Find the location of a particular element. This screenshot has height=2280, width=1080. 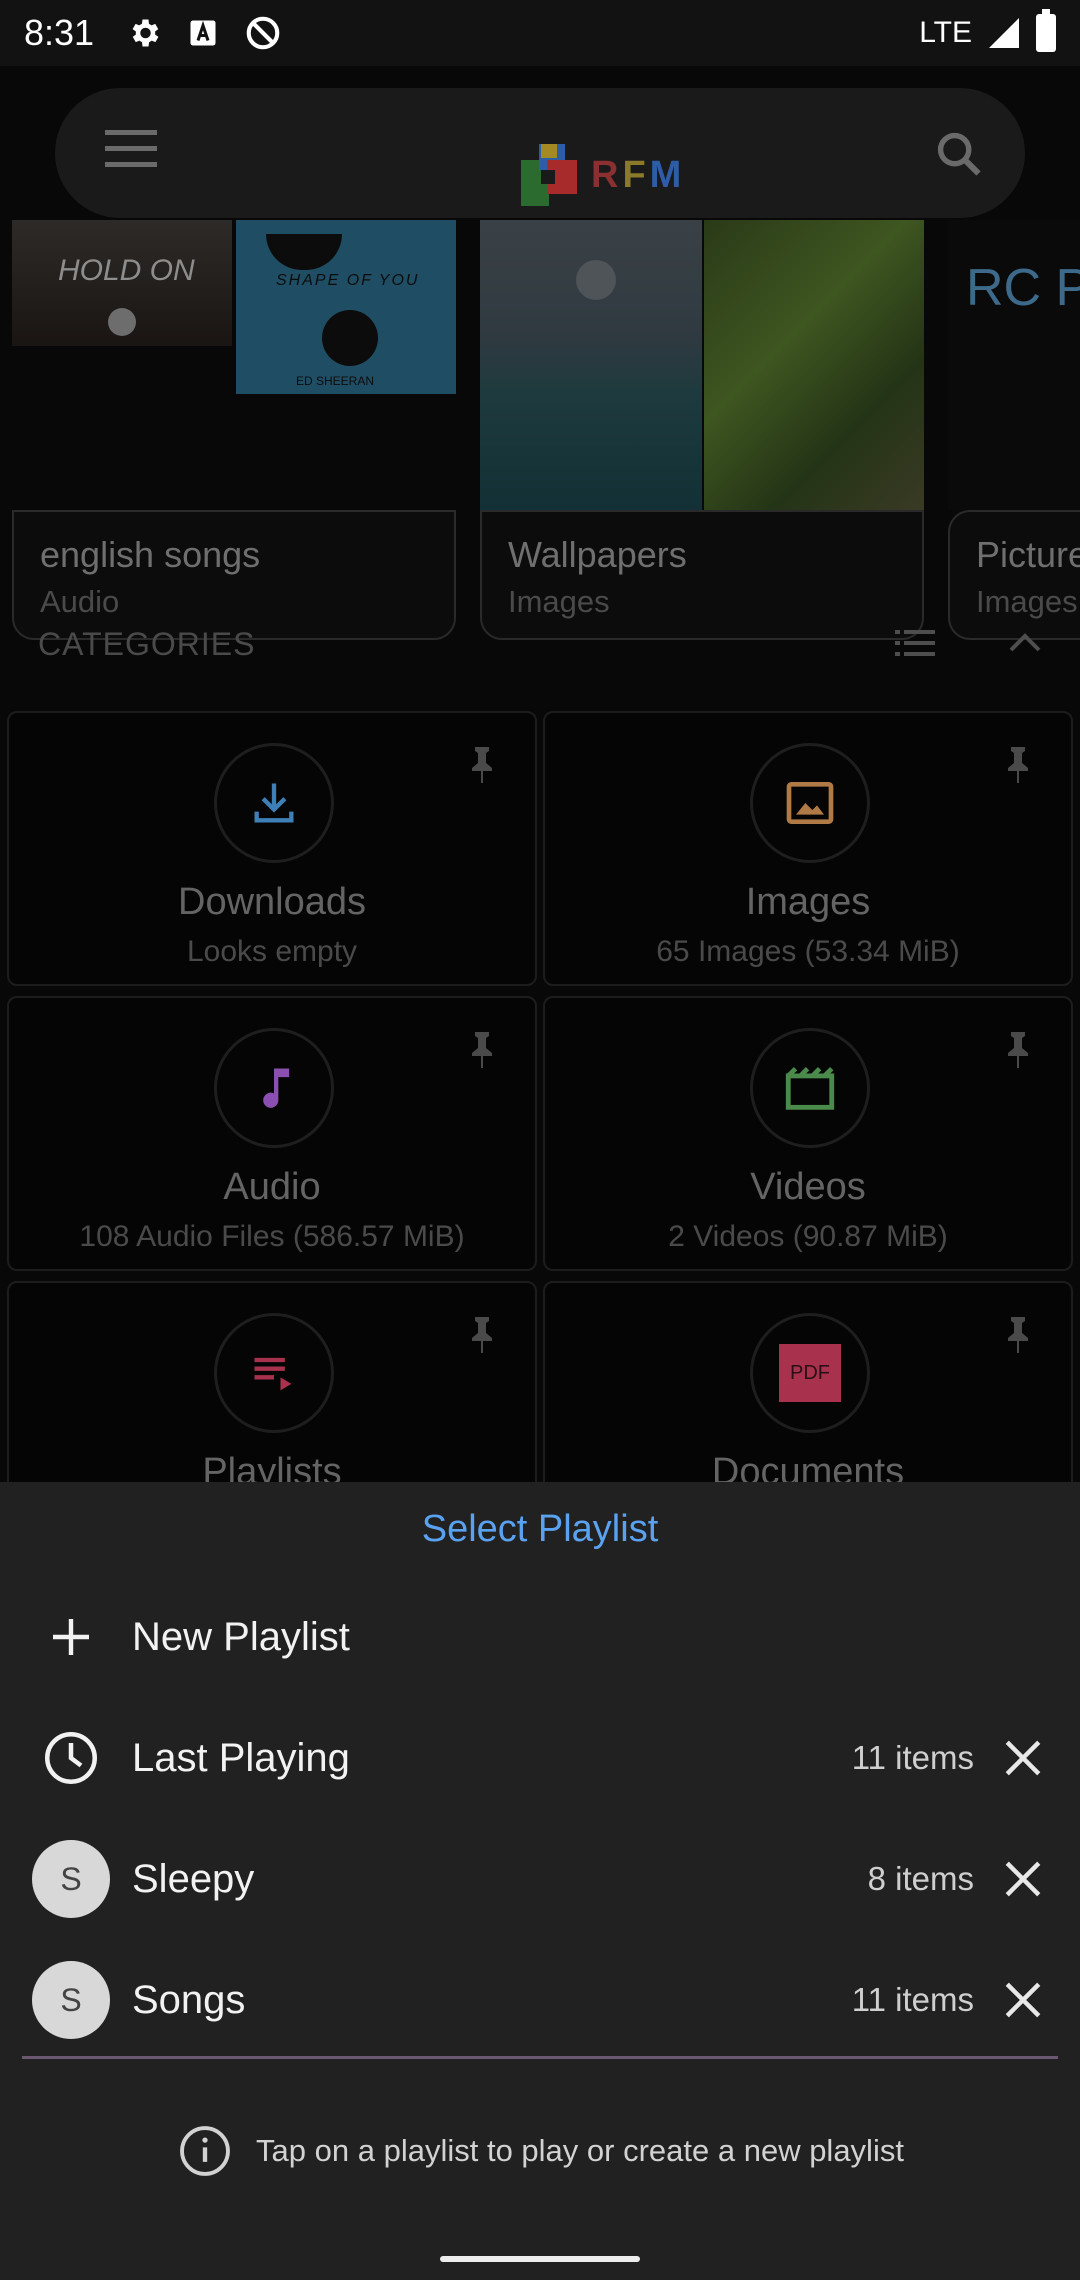

album-picture: RC P Picture Images is located at coordinates (1014, 430).